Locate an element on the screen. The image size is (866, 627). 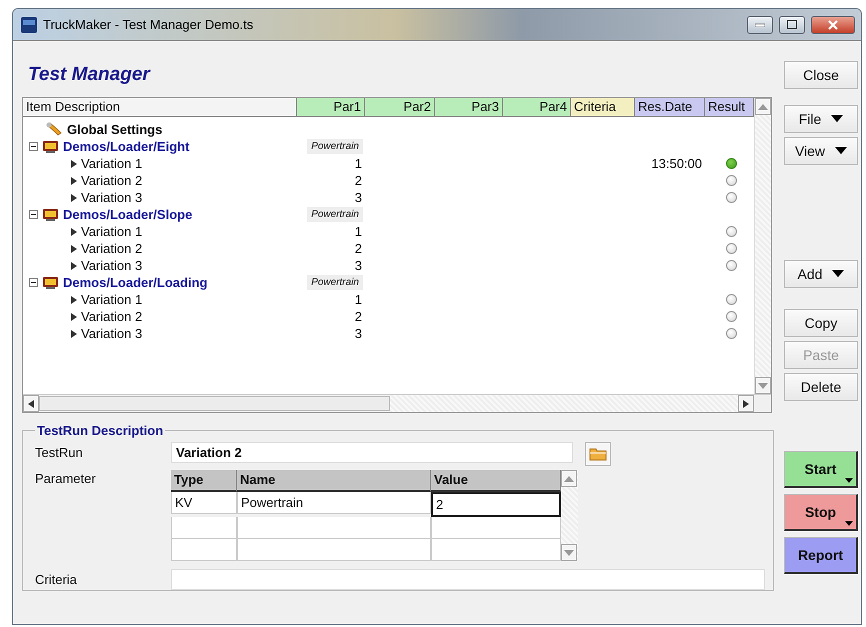
table-cell: Powertrain is located at coordinates (334, 503).